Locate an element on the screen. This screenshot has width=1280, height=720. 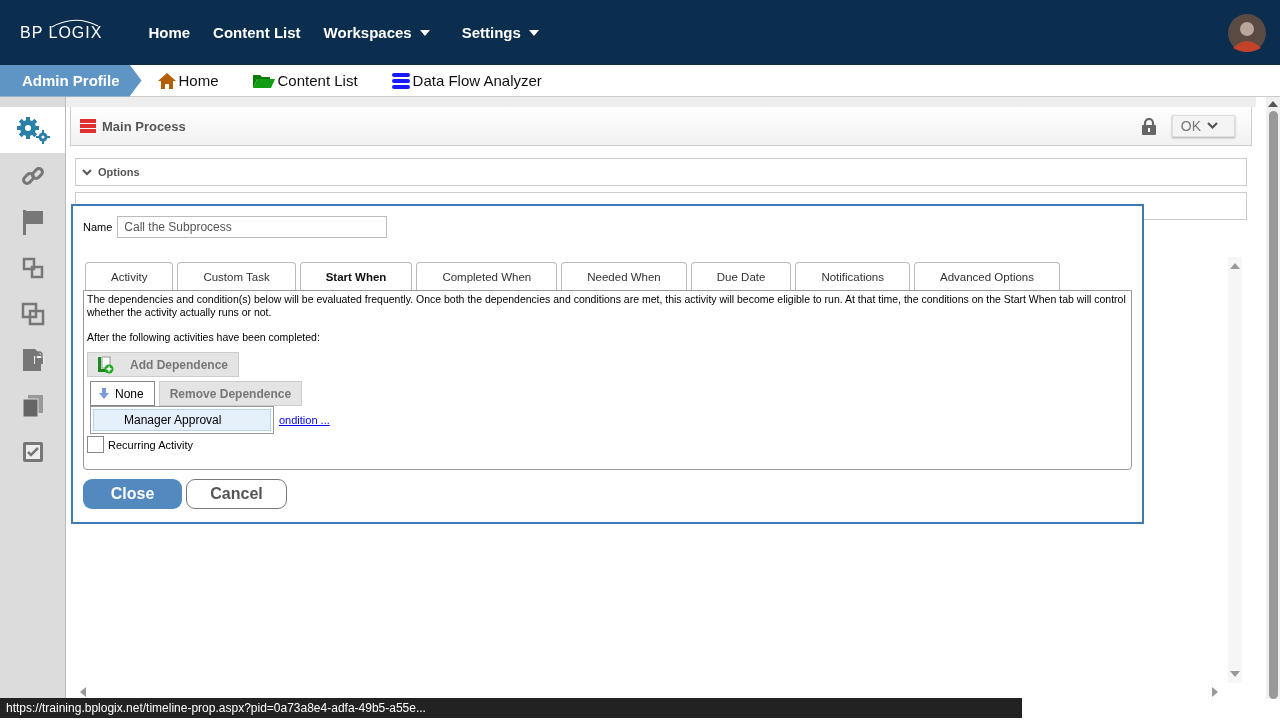
scroll-down-icon is located at coordinates (1235, 674).